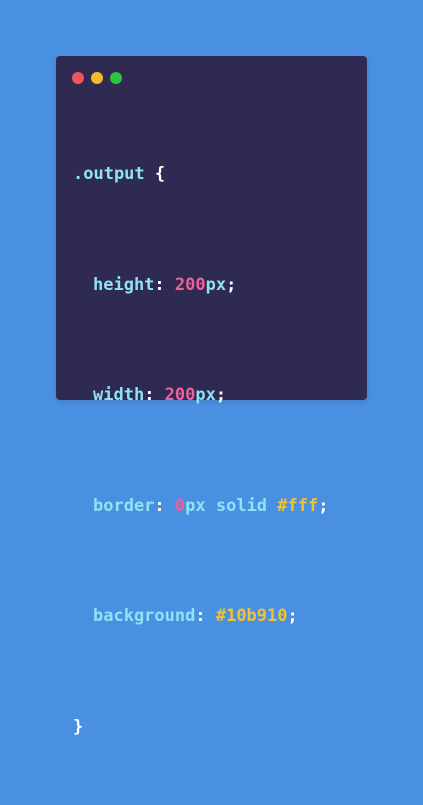 Image resolution: width=423 pixels, height=805 pixels. I want to click on property-number: 0, so click(180, 505).